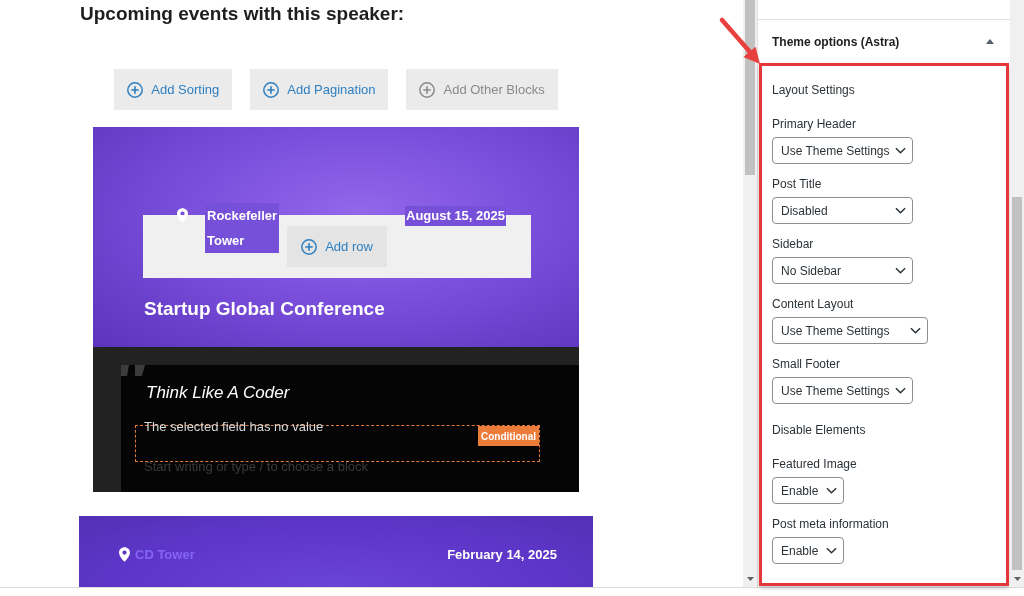 This screenshot has width=1024, height=596. I want to click on event-date: February 14, 2025, so click(502, 555).